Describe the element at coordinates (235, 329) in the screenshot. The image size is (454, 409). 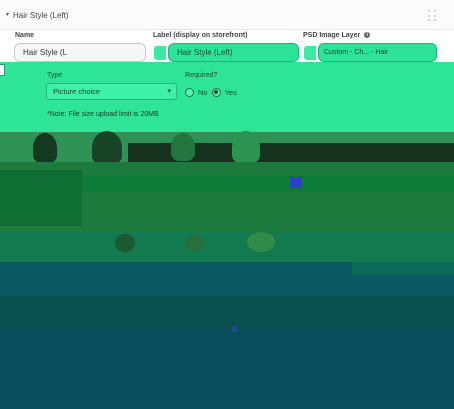
I see `content-marker` at that location.